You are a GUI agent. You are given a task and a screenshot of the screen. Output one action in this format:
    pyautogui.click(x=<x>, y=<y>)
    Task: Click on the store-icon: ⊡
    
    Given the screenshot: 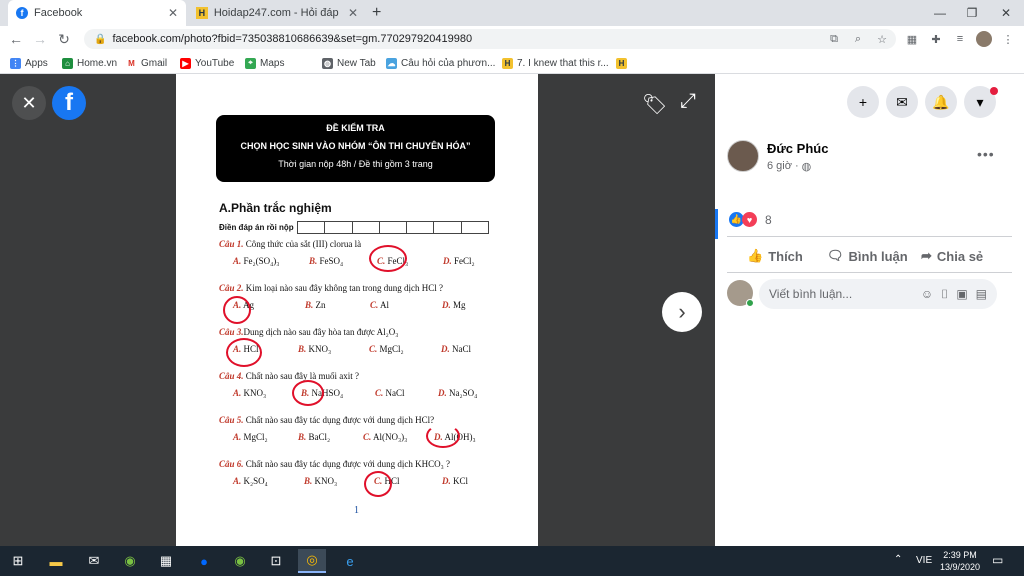 What is the action you would take?
    pyautogui.click(x=276, y=561)
    